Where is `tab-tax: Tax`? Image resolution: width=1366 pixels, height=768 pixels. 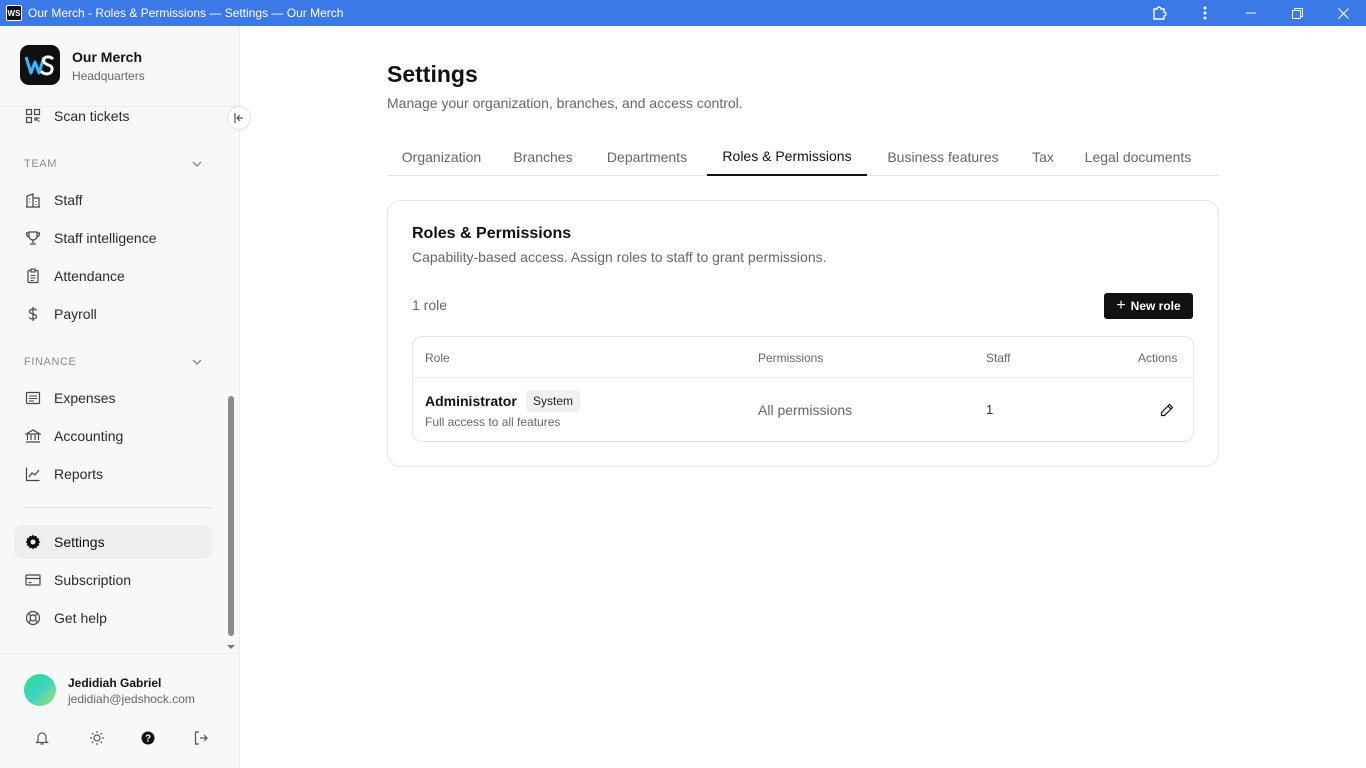
tab-tax: Tax is located at coordinates (1043, 157).